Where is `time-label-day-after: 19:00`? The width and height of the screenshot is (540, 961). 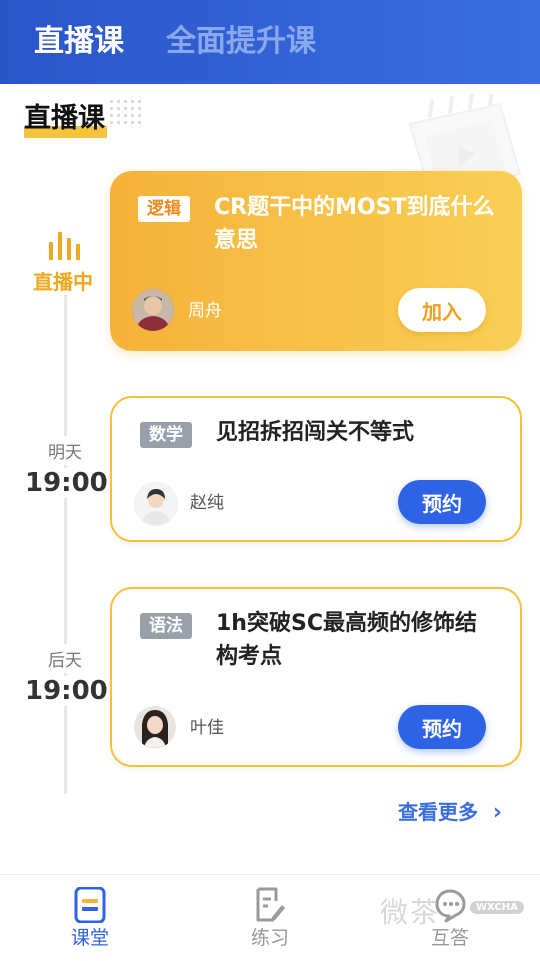 time-label-day-after: 19:00 is located at coordinates (66, 691).